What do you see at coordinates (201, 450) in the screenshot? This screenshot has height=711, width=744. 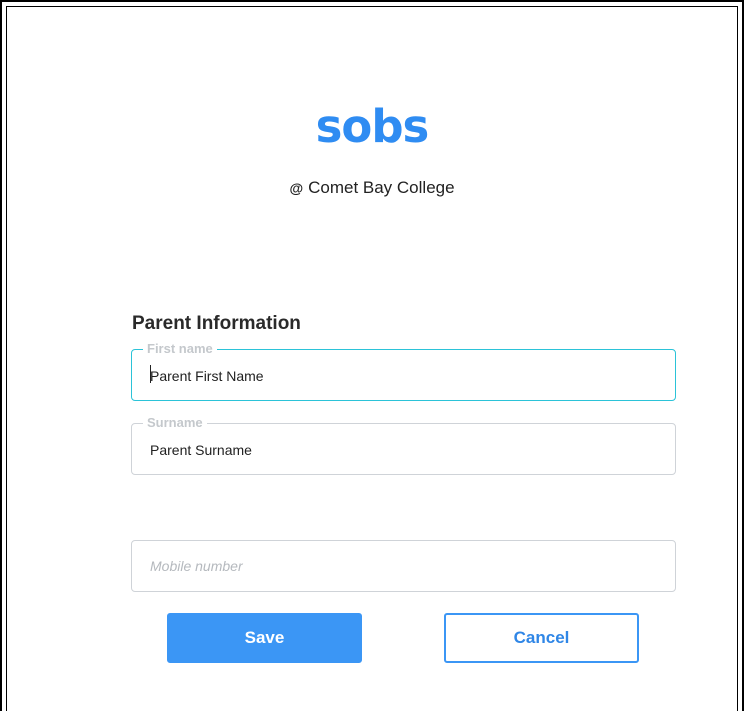 I see `surname-value: Parent Surname` at bounding box center [201, 450].